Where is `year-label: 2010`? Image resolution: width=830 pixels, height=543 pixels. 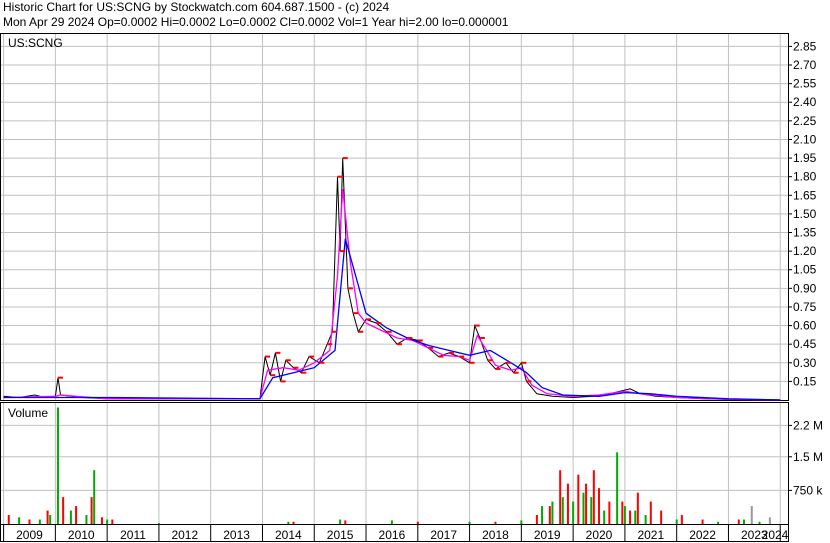
year-label: 2010 is located at coordinates (81, 535).